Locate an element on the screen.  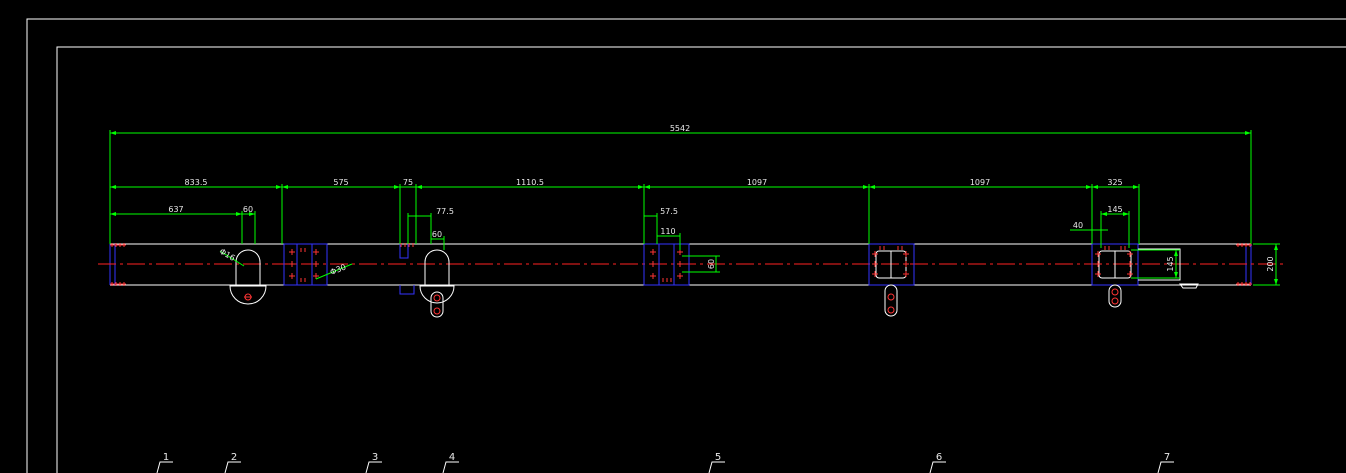
dim-chain-2: 575 is located at coordinates (340, 182).